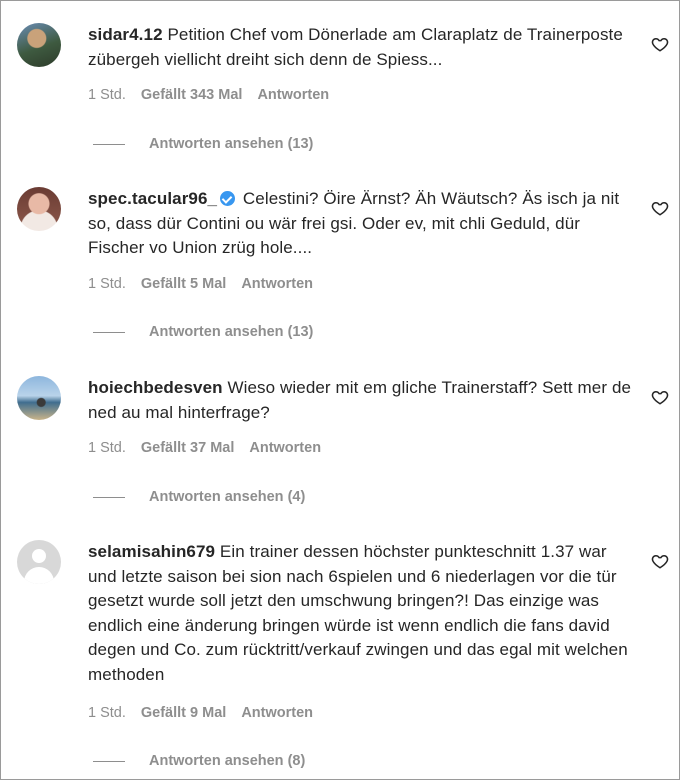  What do you see at coordinates (183, 284) in the screenshot?
I see `like-count: Gefällt 5 Mal` at bounding box center [183, 284].